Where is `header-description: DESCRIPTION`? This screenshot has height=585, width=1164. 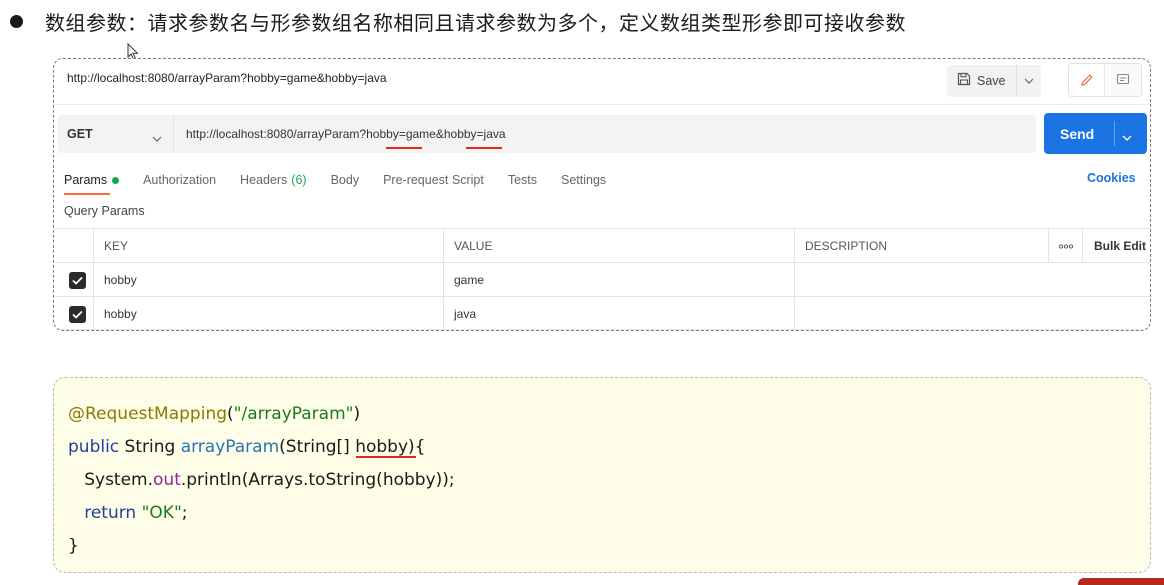 header-description: DESCRIPTION is located at coordinates (921, 246).